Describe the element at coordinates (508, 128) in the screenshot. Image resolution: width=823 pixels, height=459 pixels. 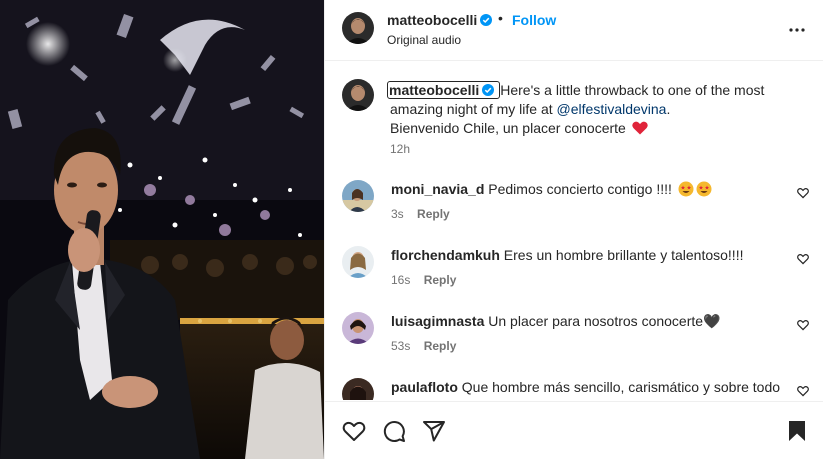
I see `caption-line2: Bienvenido Chile, un placer conocerte` at that location.